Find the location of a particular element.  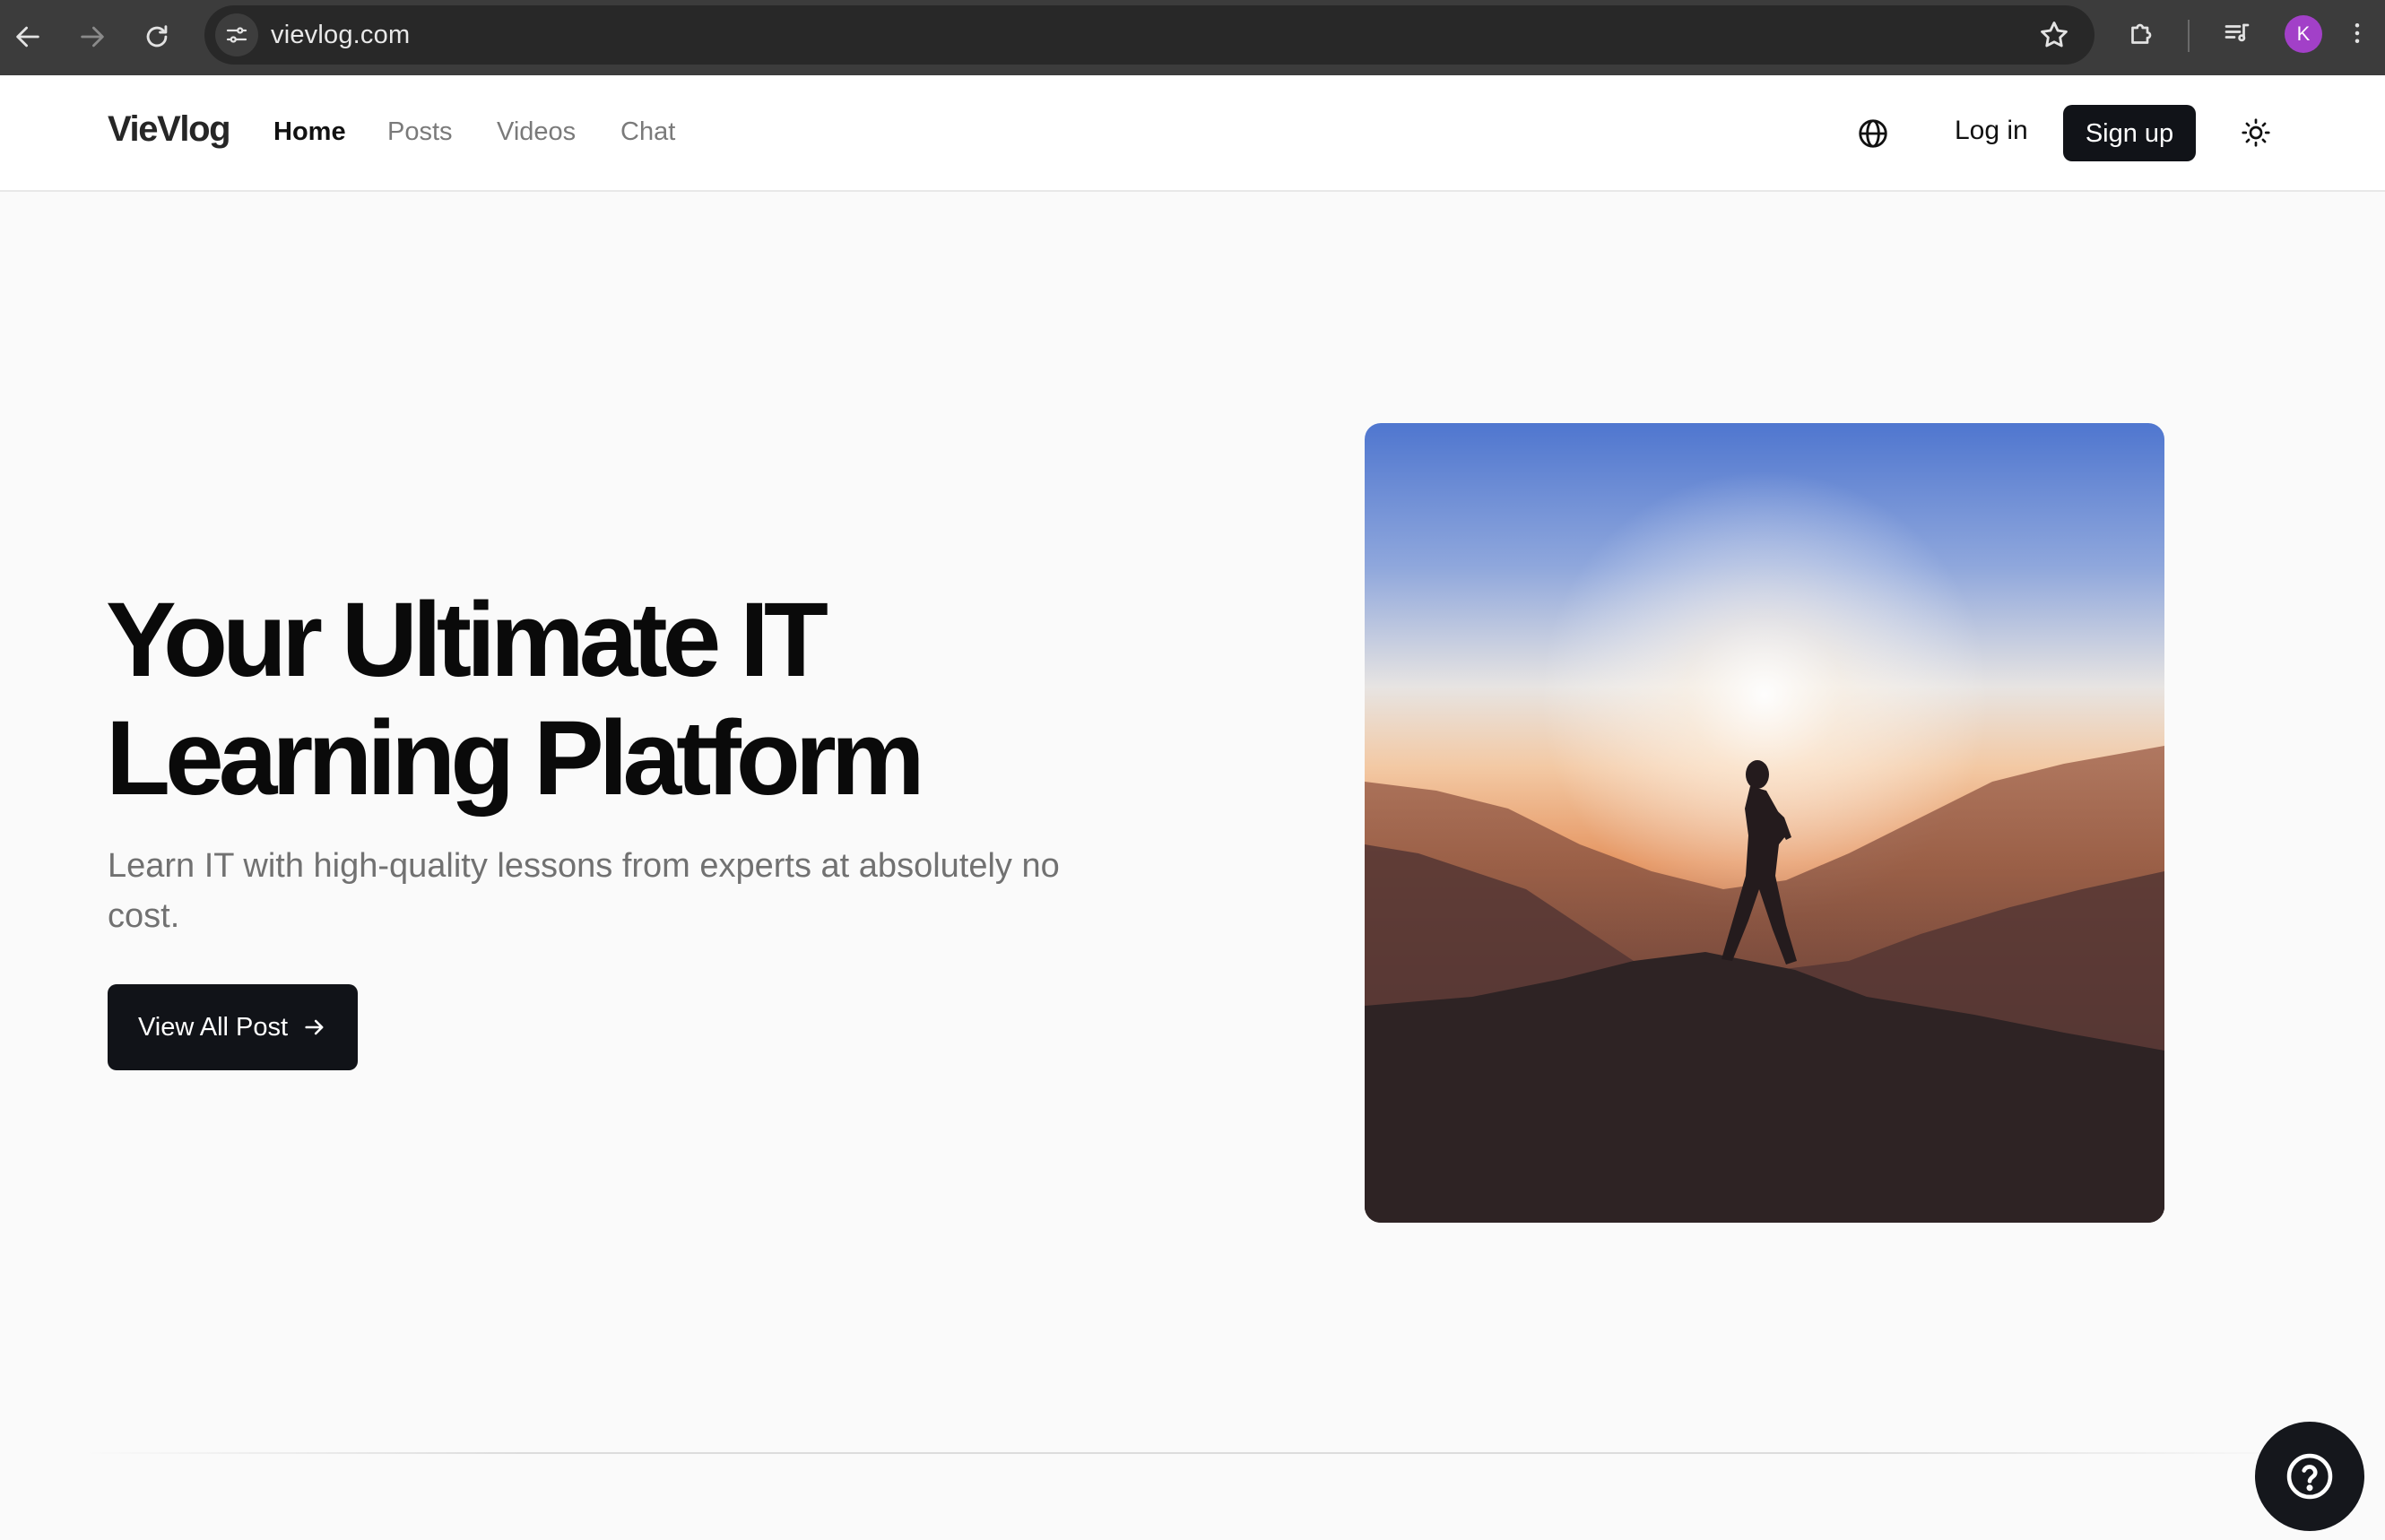

address-bar: vievlog.com is located at coordinates (1149, 35).